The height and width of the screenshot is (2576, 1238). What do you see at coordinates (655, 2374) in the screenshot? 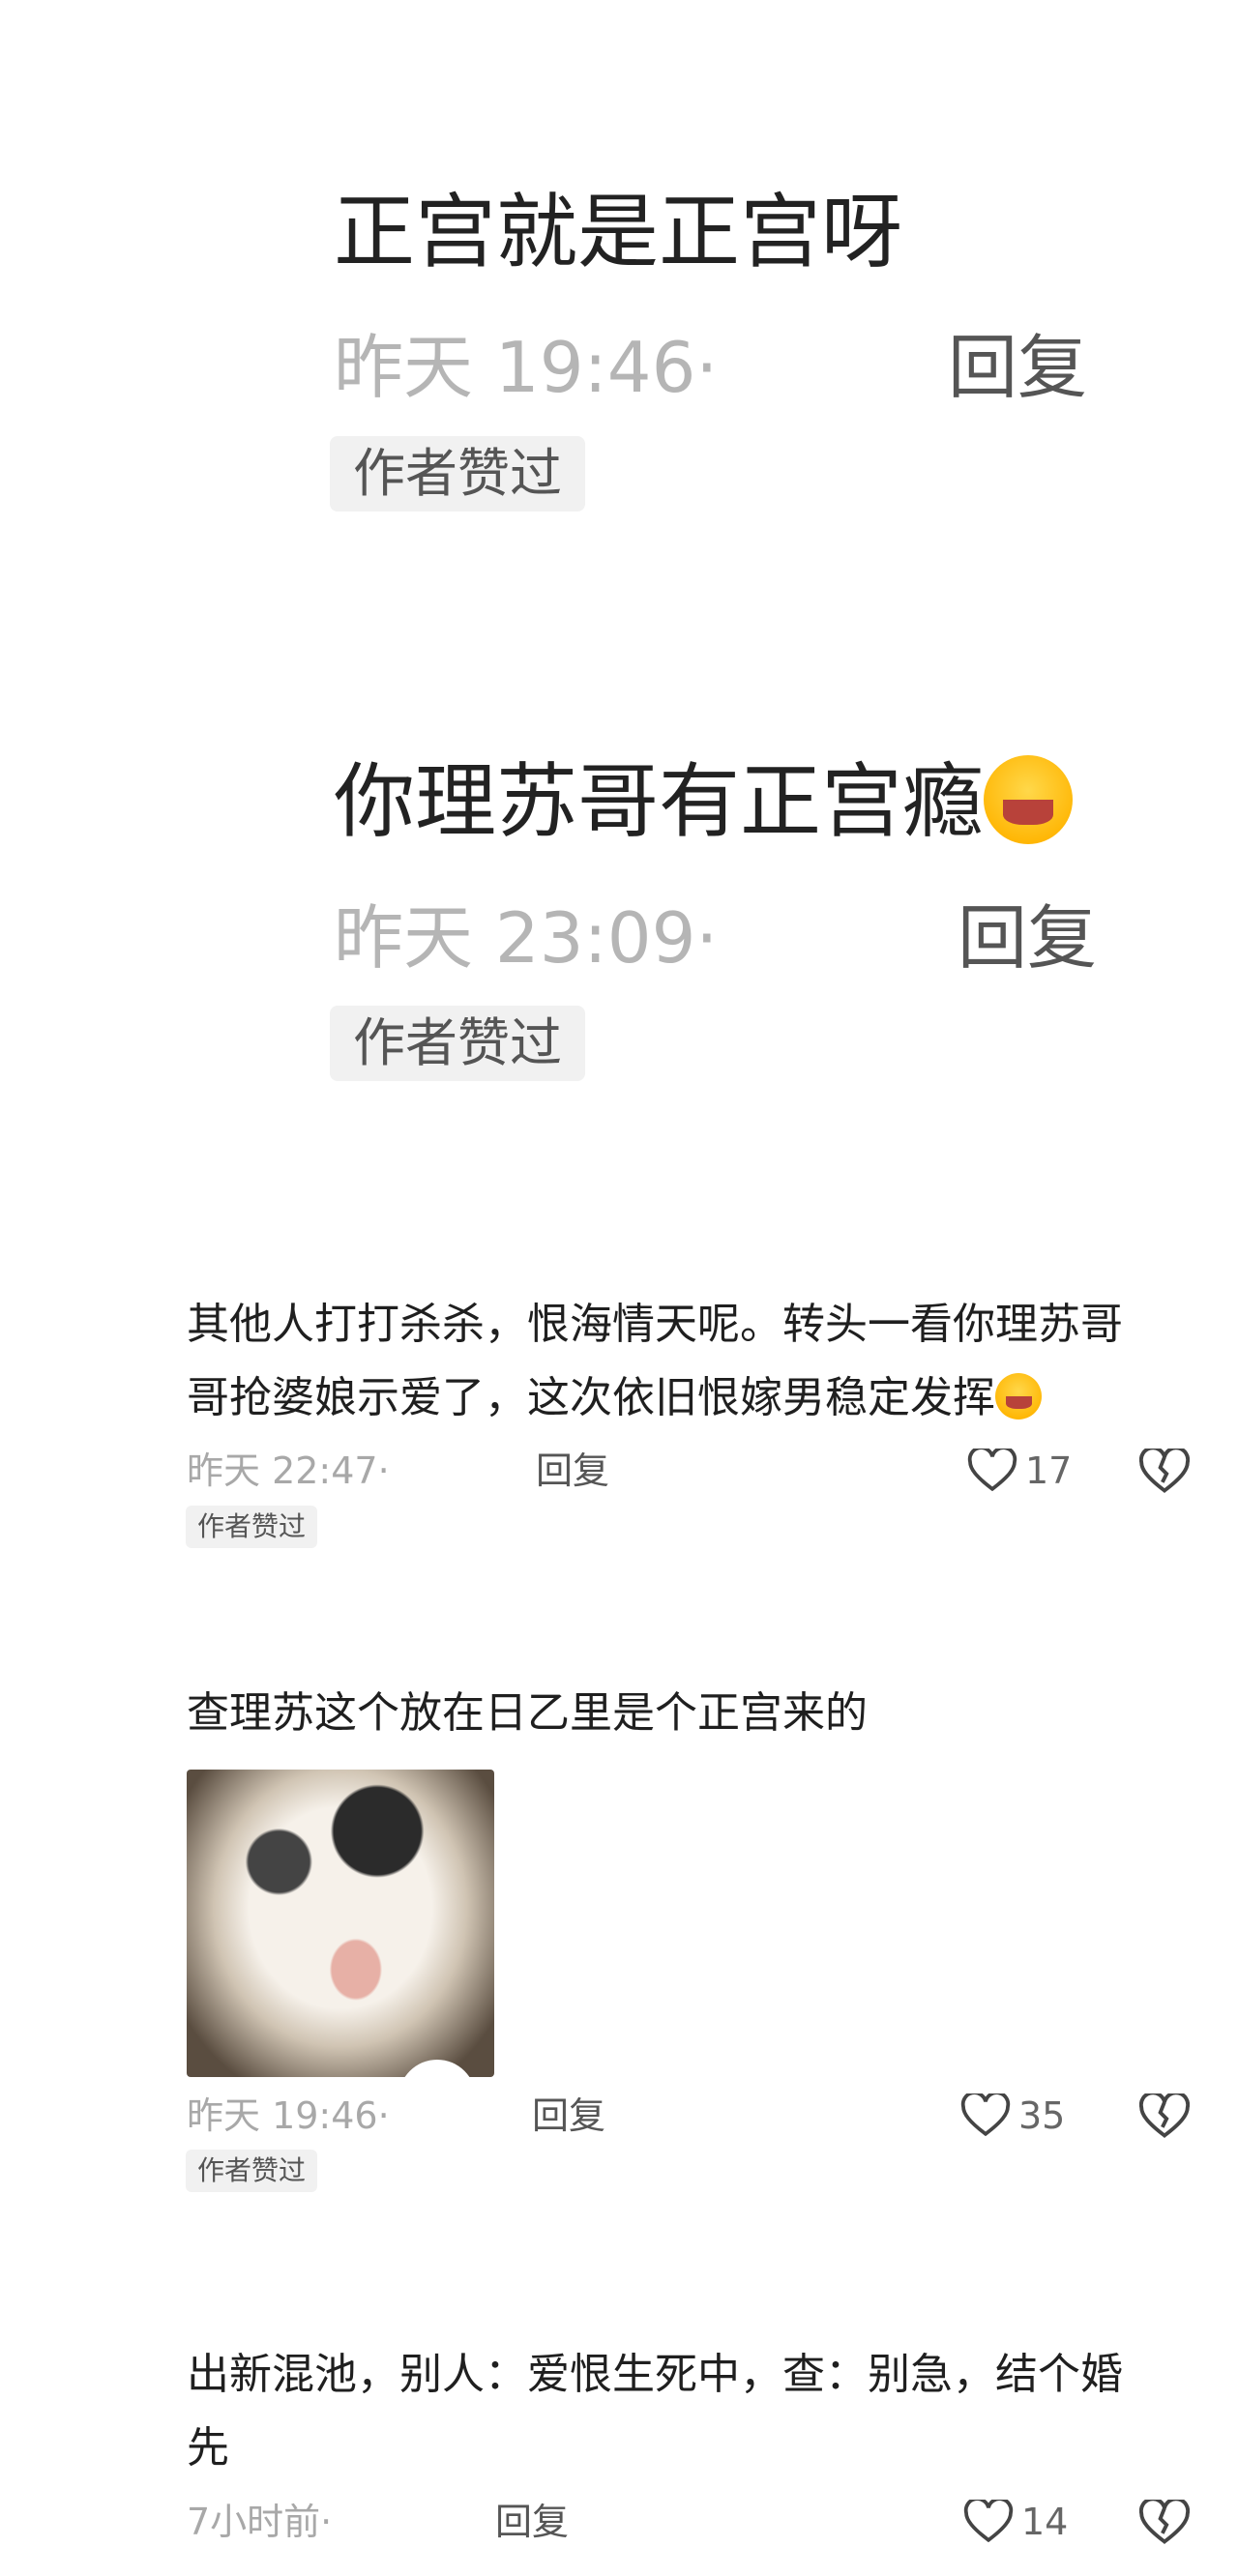
I see `comment-text-line: 出新混池，别人：爱恨生死中，查：别急，结个婚` at bounding box center [655, 2374].